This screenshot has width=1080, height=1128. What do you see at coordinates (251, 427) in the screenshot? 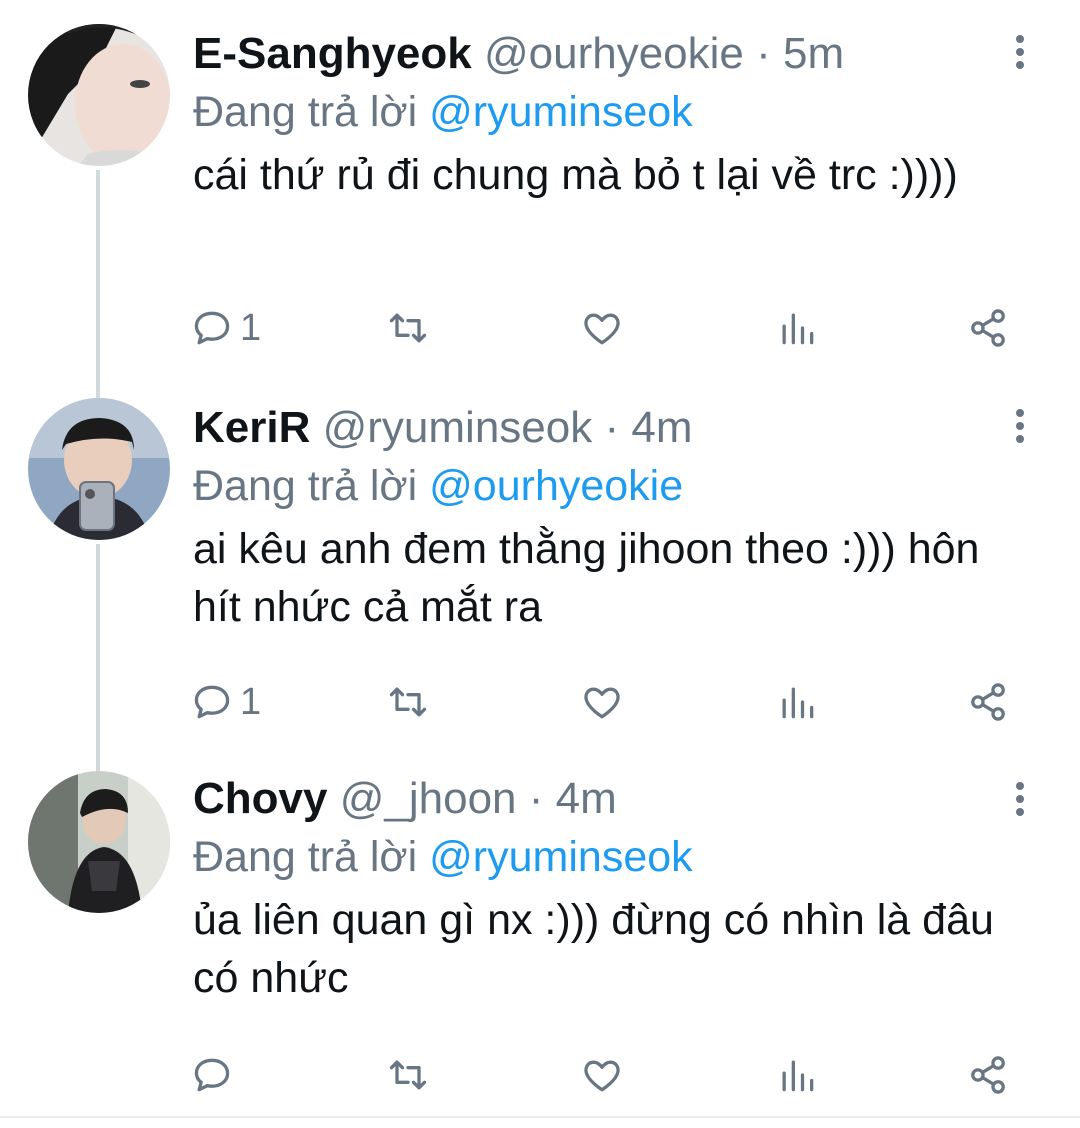
I see `display-name: KeriR` at bounding box center [251, 427].